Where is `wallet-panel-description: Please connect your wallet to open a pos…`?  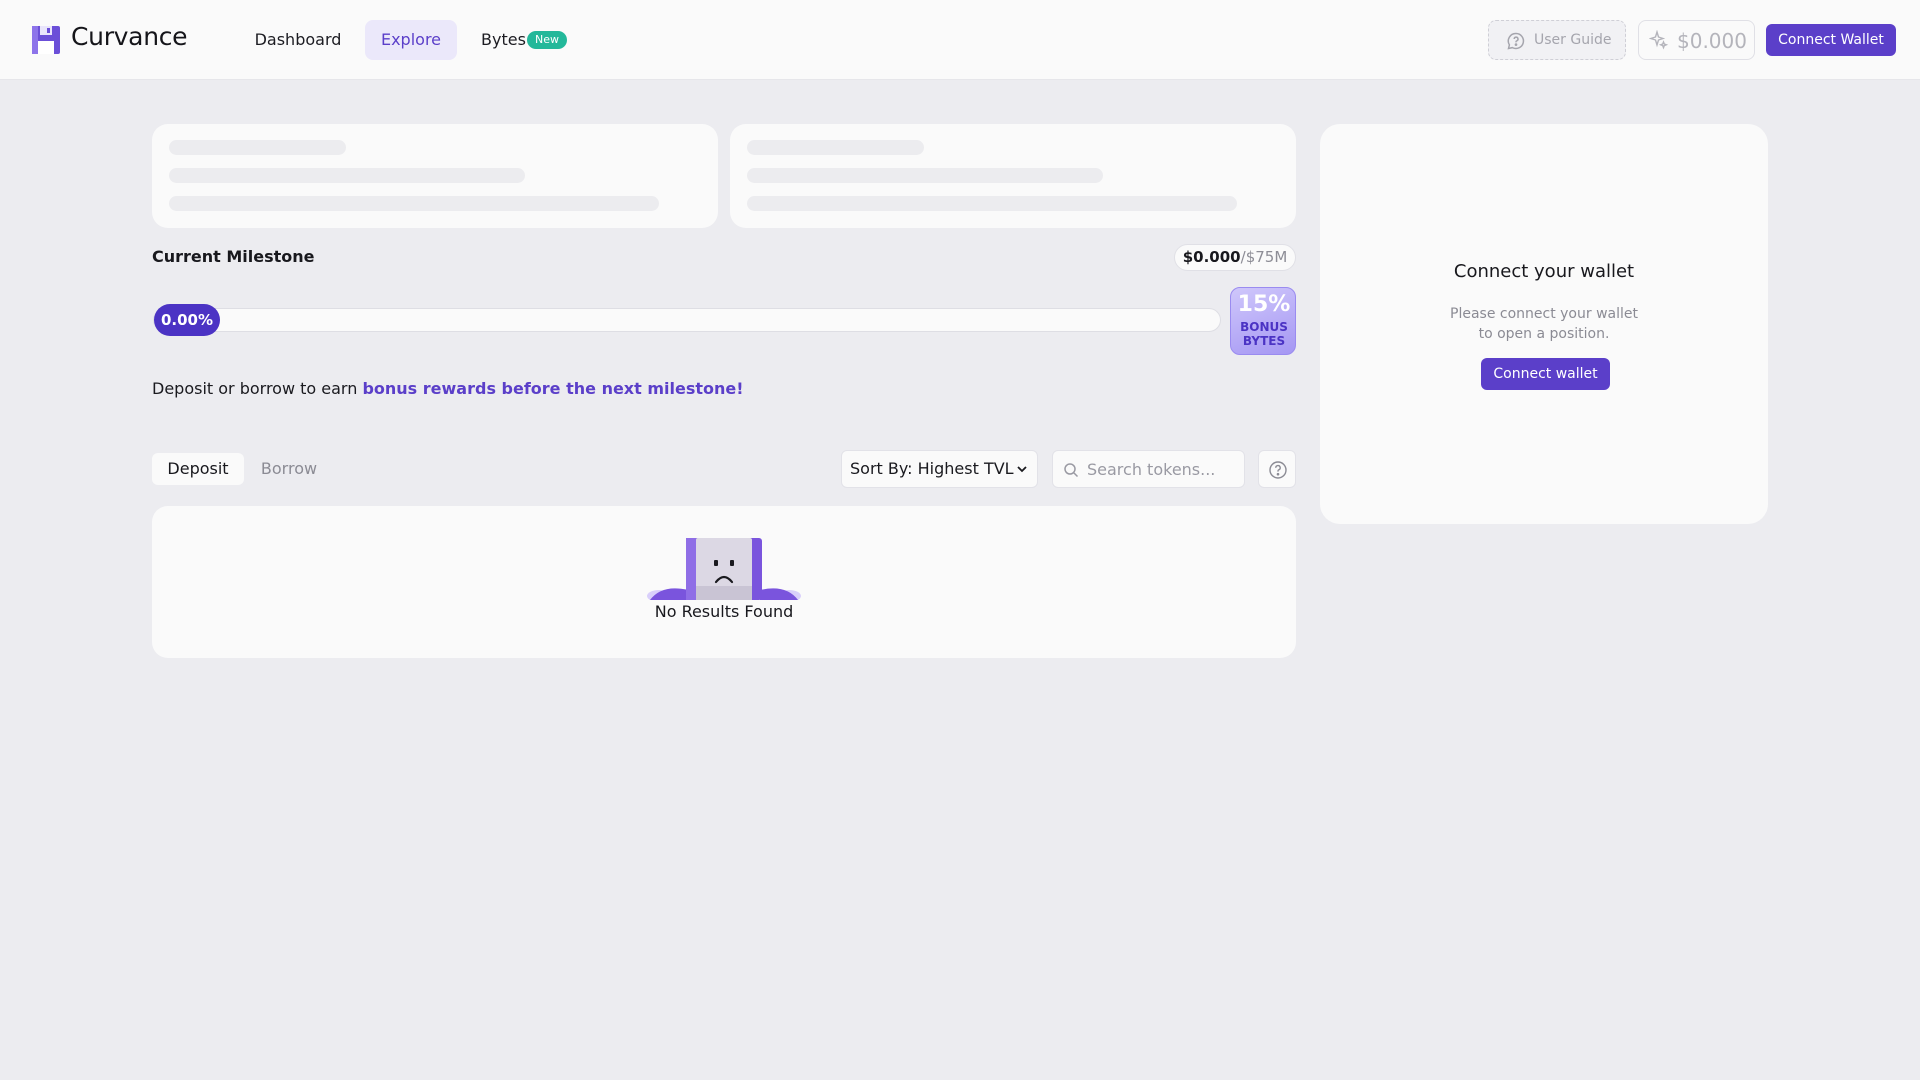 wallet-panel-description: Please connect your wallet to open a pos… is located at coordinates (1544, 324).